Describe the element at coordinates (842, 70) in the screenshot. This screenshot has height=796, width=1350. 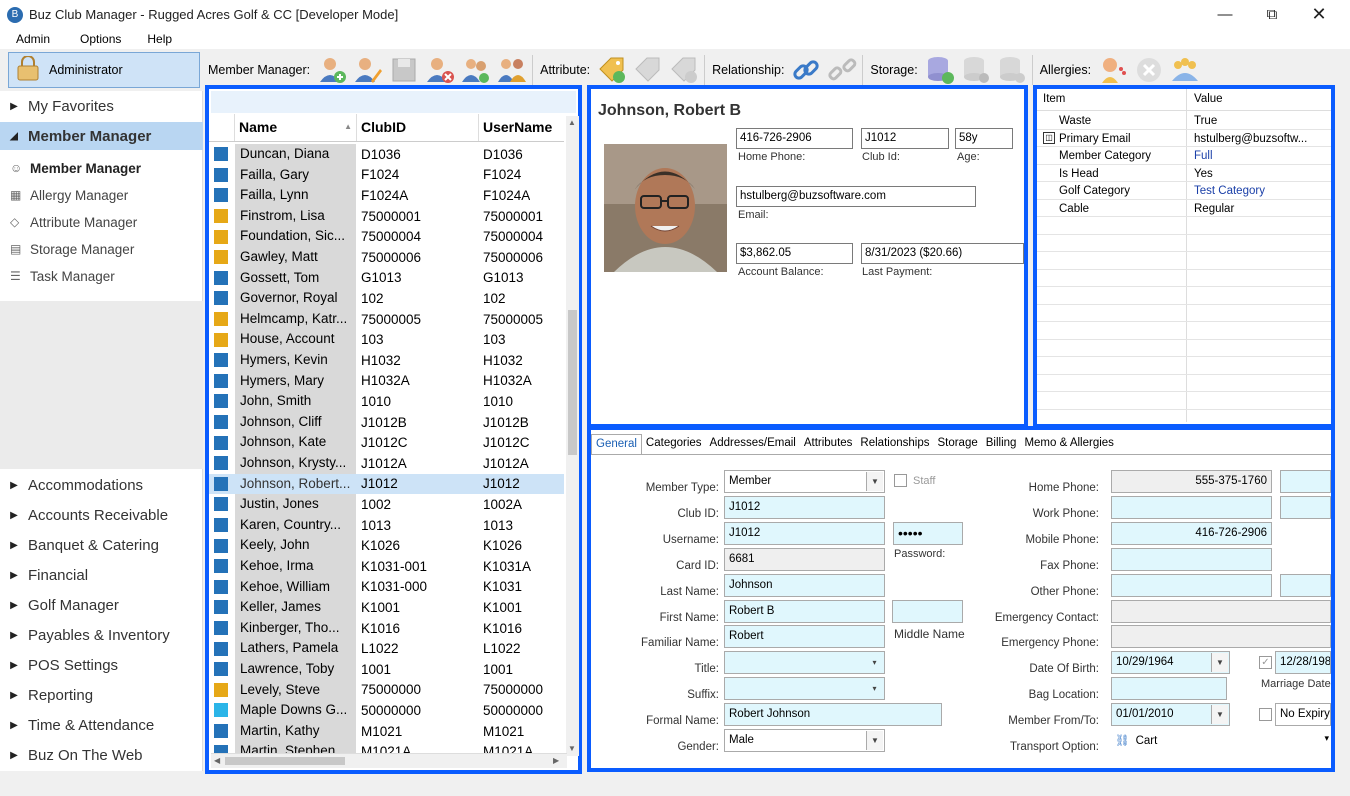
I see `unlink-icon` at that location.